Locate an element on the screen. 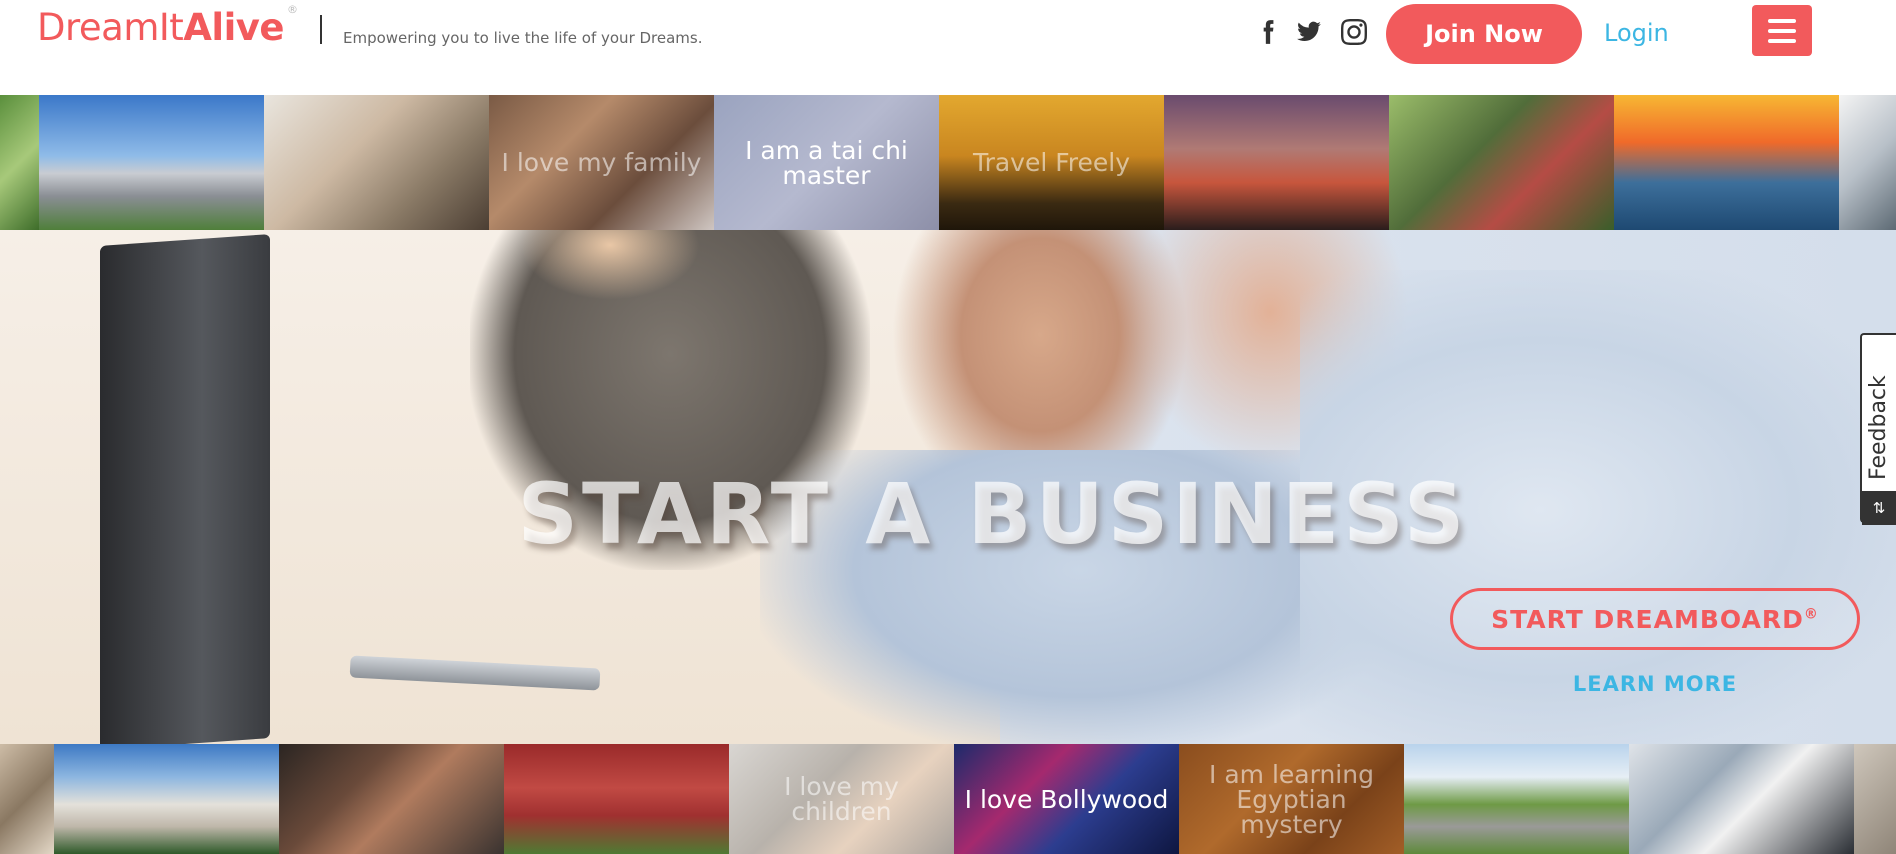 The image size is (1896, 854). twitter-icon is located at coordinates (1309, 32).